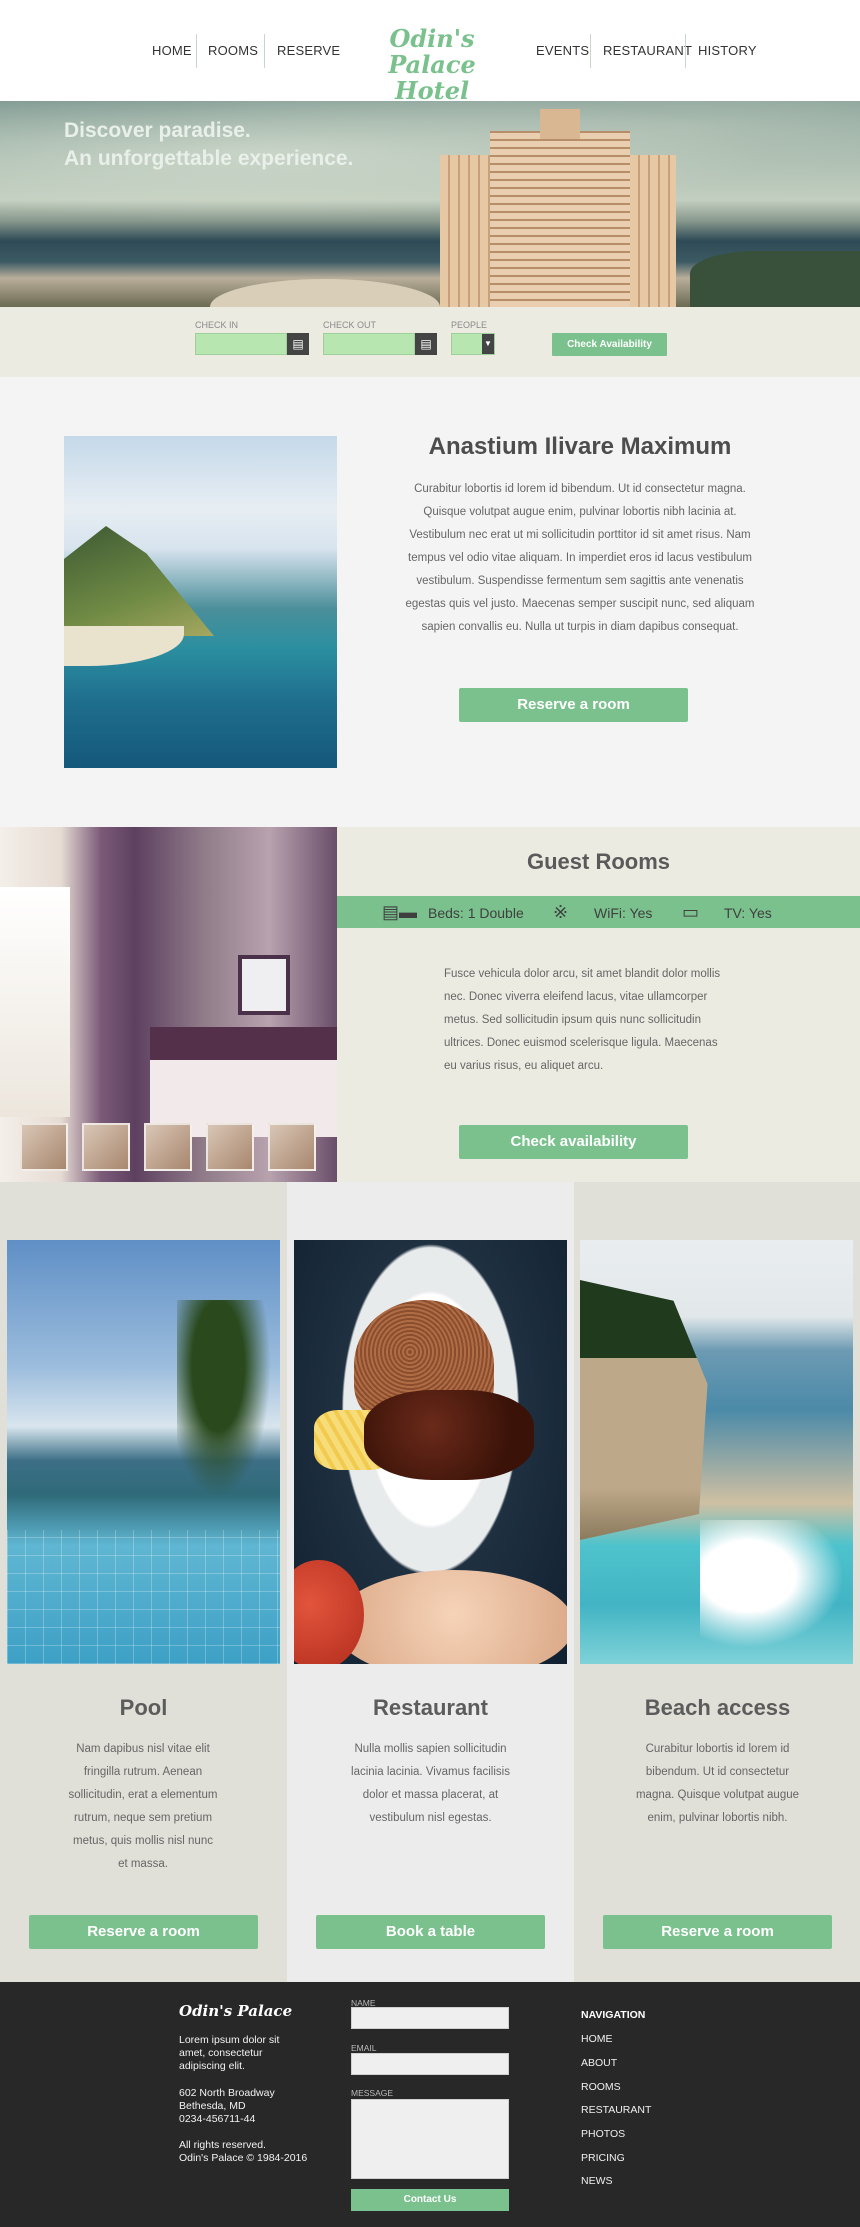 Image resolution: width=860 pixels, height=2227 pixels. What do you see at coordinates (243, 1082) in the screenshot?
I see `room-bed` at bounding box center [243, 1082].